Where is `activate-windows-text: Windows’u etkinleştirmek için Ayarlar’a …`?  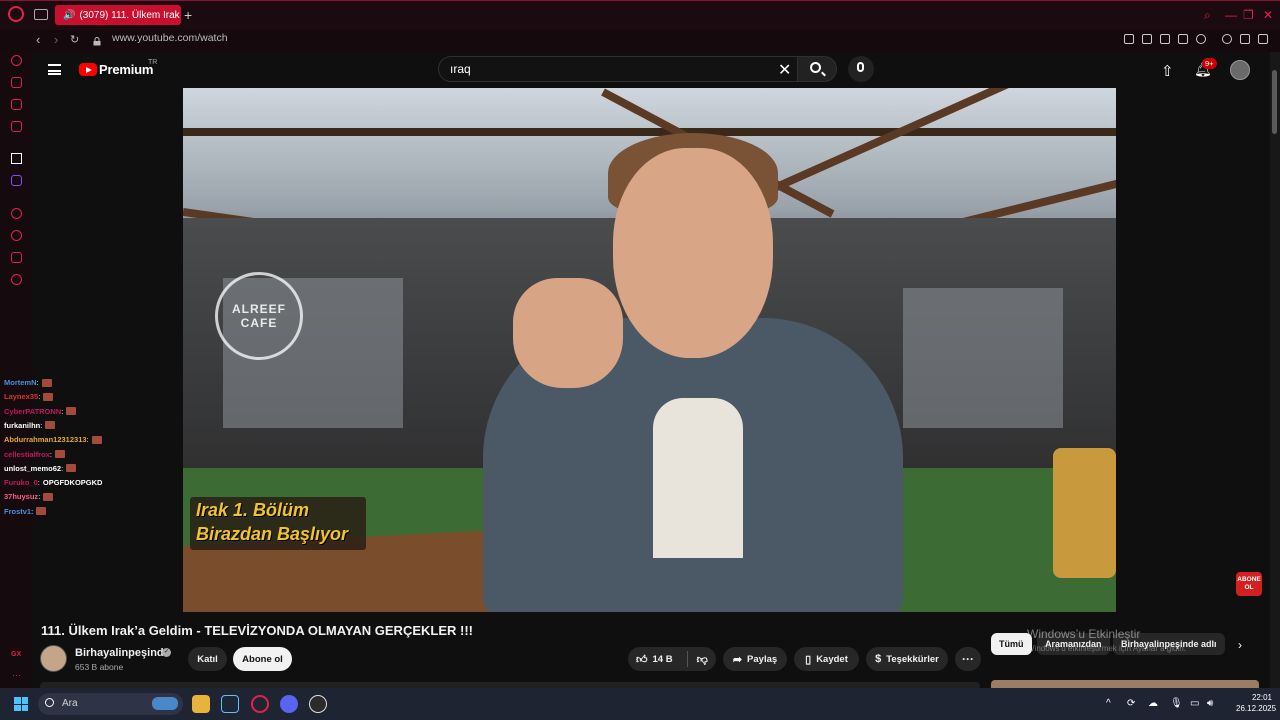 activate-windows-text: Windows’u etkinleştirmek için Ayarlar’a … is located at coordinates (1106, 648).